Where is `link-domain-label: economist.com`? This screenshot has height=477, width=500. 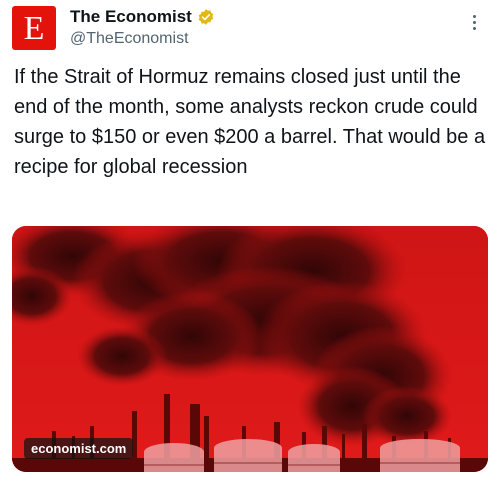 link-domain-label: economist.com is located at coordinates (79, 448).